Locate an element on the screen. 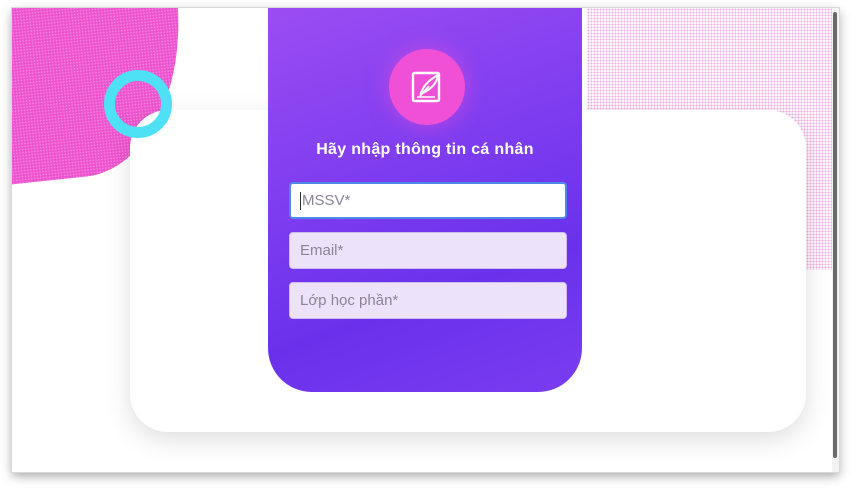 The image size is (851, 488). email-placeholder: Email* is located at coordinates (322, 250).